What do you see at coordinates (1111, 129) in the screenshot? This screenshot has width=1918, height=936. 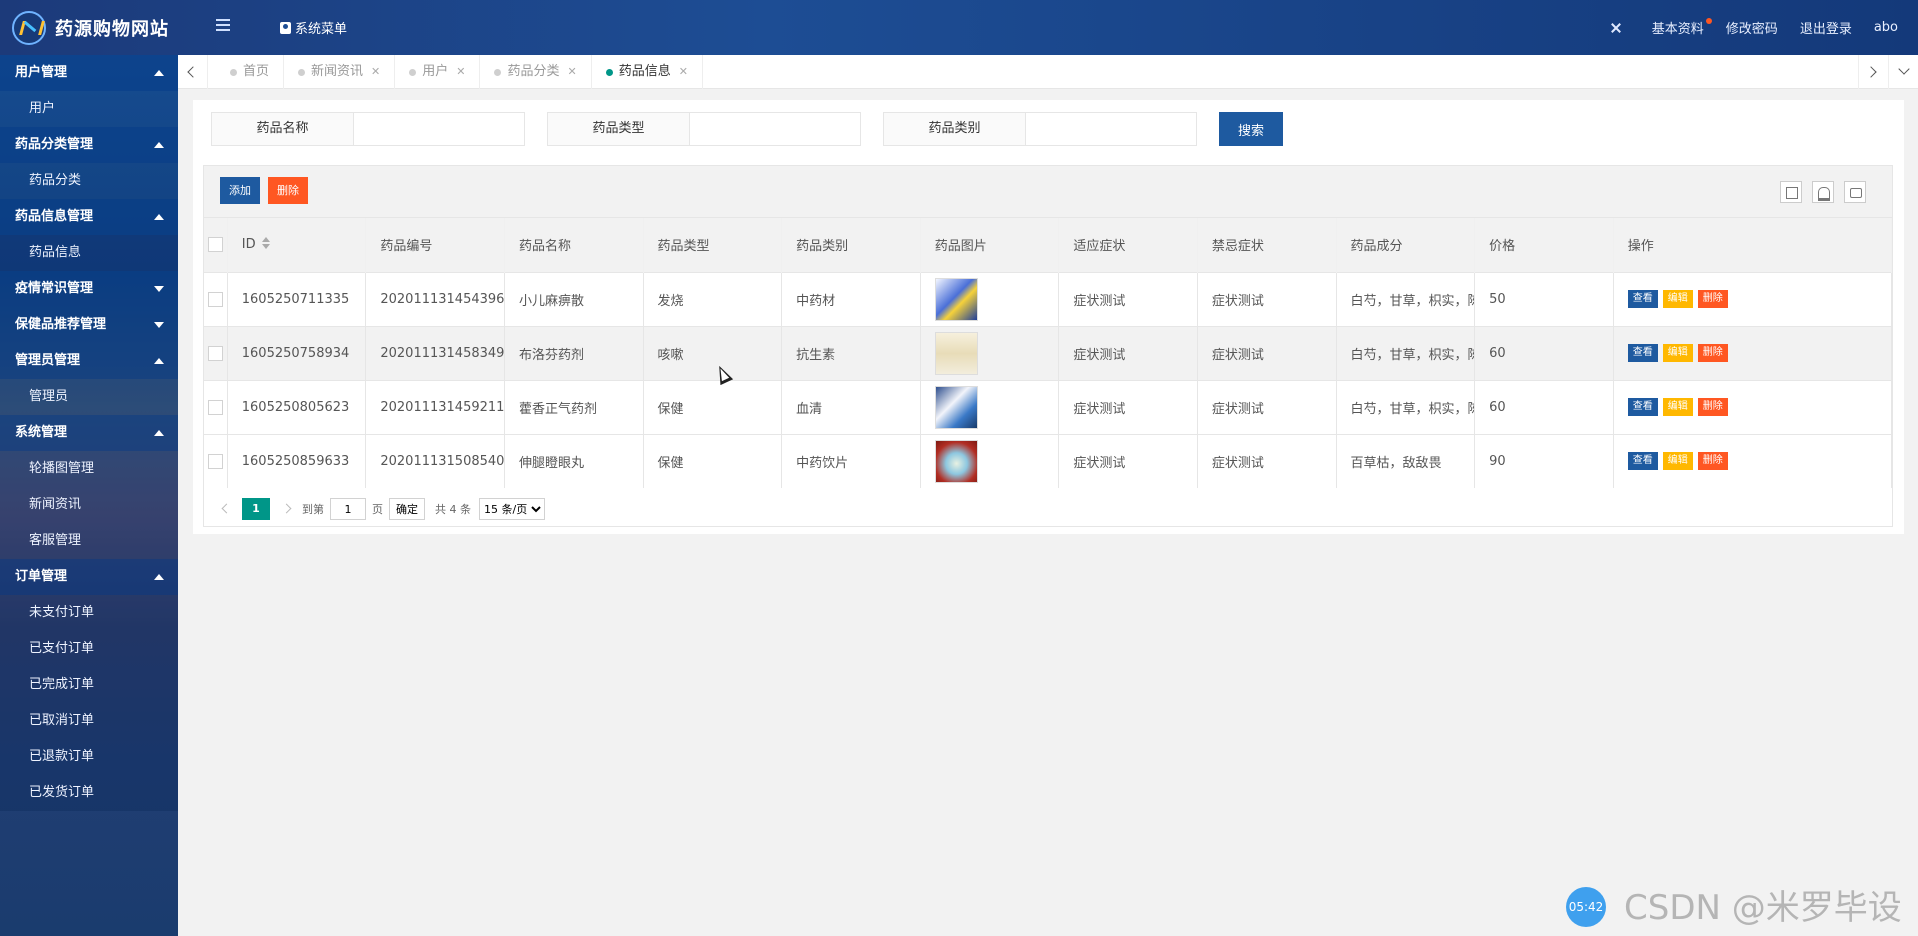 I see `search-category-input` at bounding box center [1111, 129].